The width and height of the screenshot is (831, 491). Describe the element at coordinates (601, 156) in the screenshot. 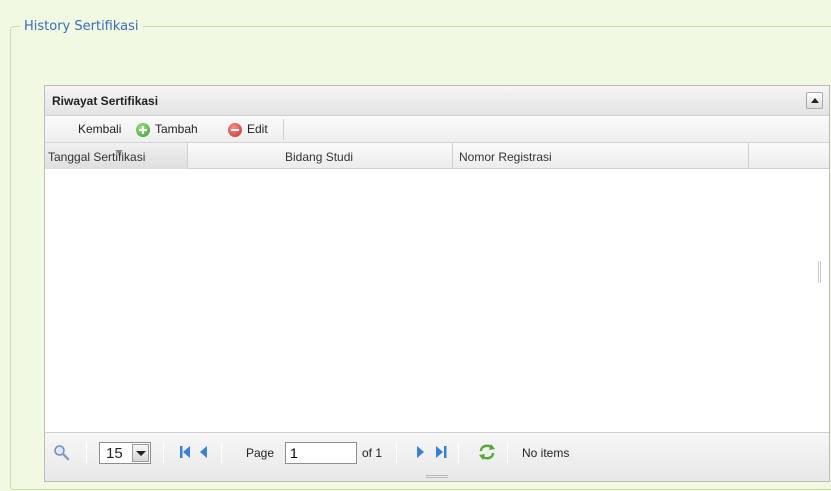

I see `column-header-nomor: Nomor Registrasi` at that location.